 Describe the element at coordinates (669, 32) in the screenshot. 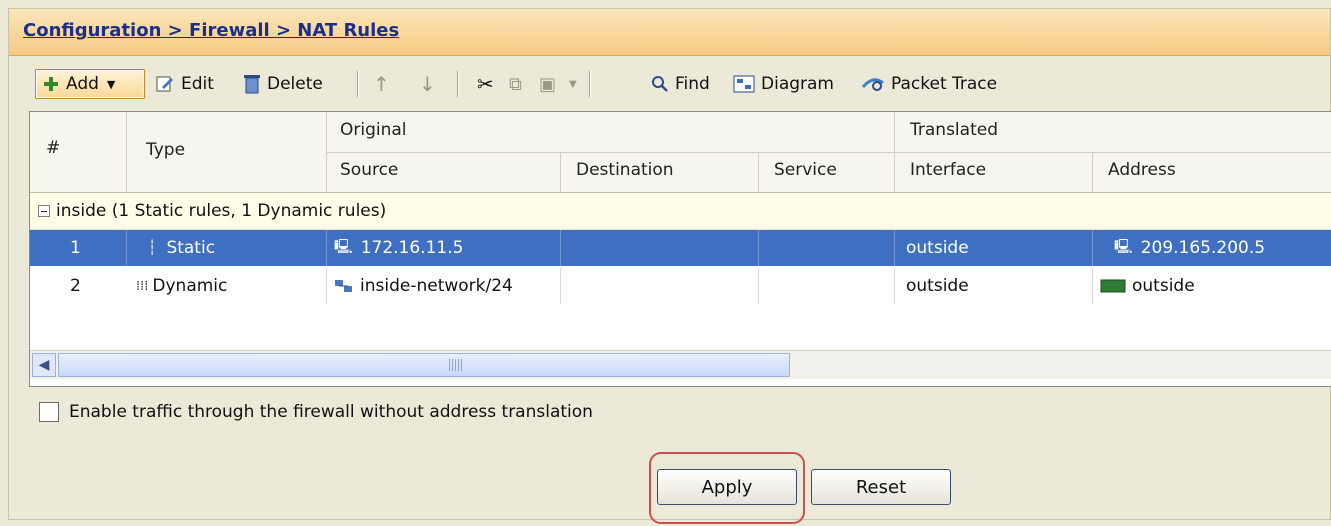

I see `panel-header: Configuration > Firewall > NAT Rules` at that location.